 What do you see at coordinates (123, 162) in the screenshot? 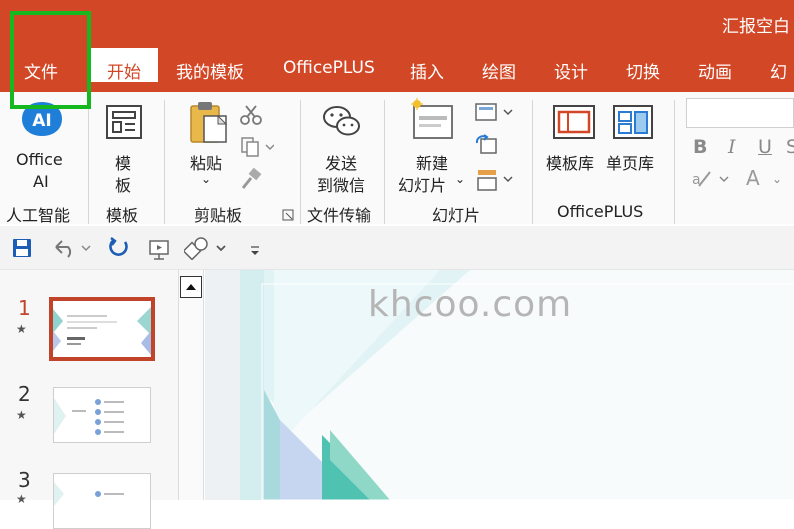
I see `template-label-1: 模` at bounding box center [123, 162].